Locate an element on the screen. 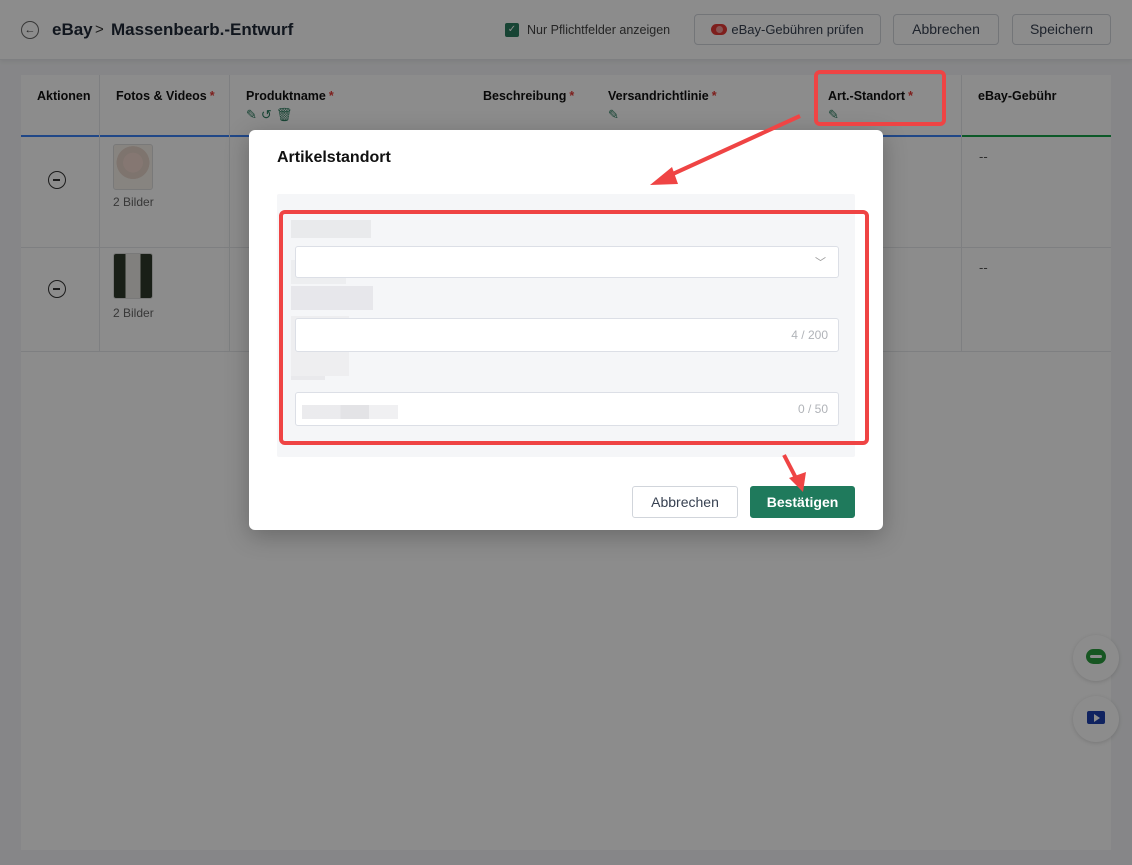  annotation-box-form is located at coordinates (574, 327).